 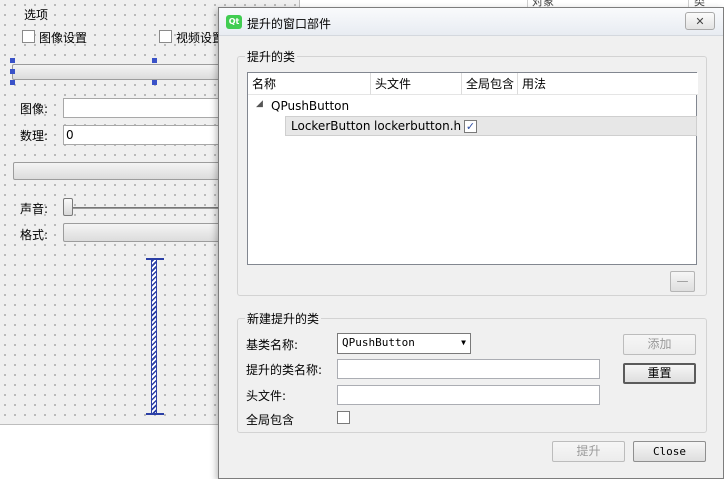 I want to click on count-label: 数理:, so click(x=34, y=136).